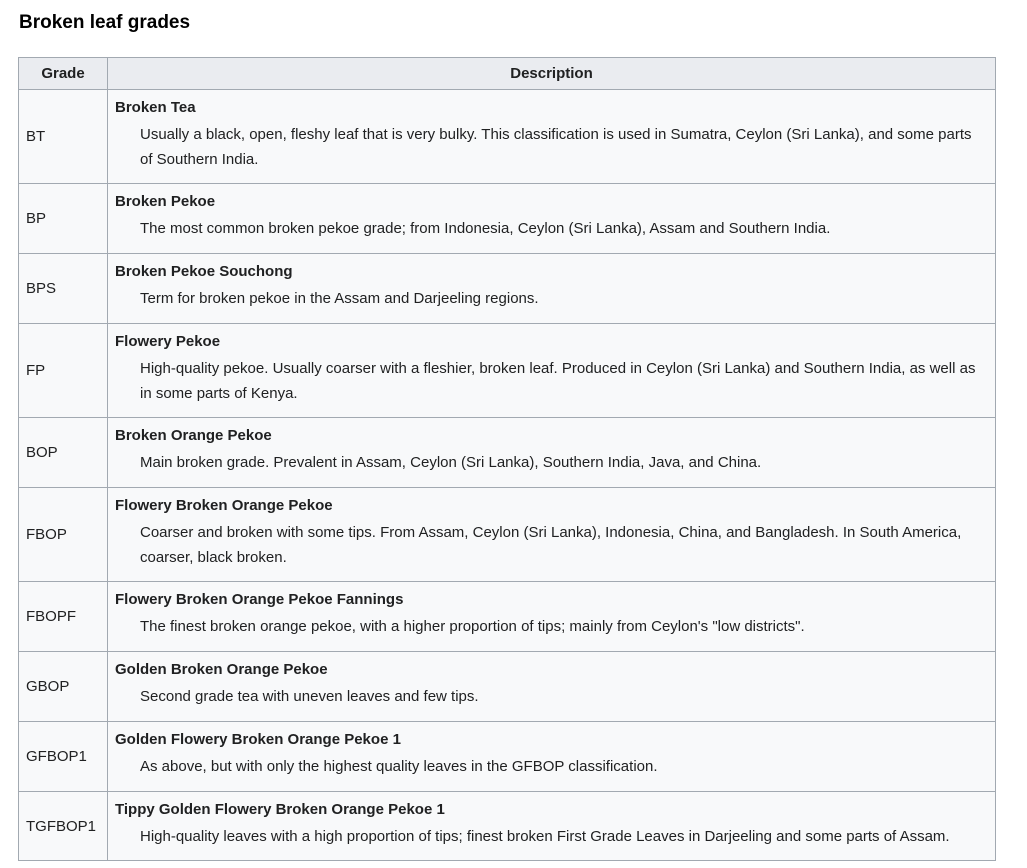  Describe the element at coordinates (63, 288) in the screenshot. I see `grade-cell: BPS` at that location.